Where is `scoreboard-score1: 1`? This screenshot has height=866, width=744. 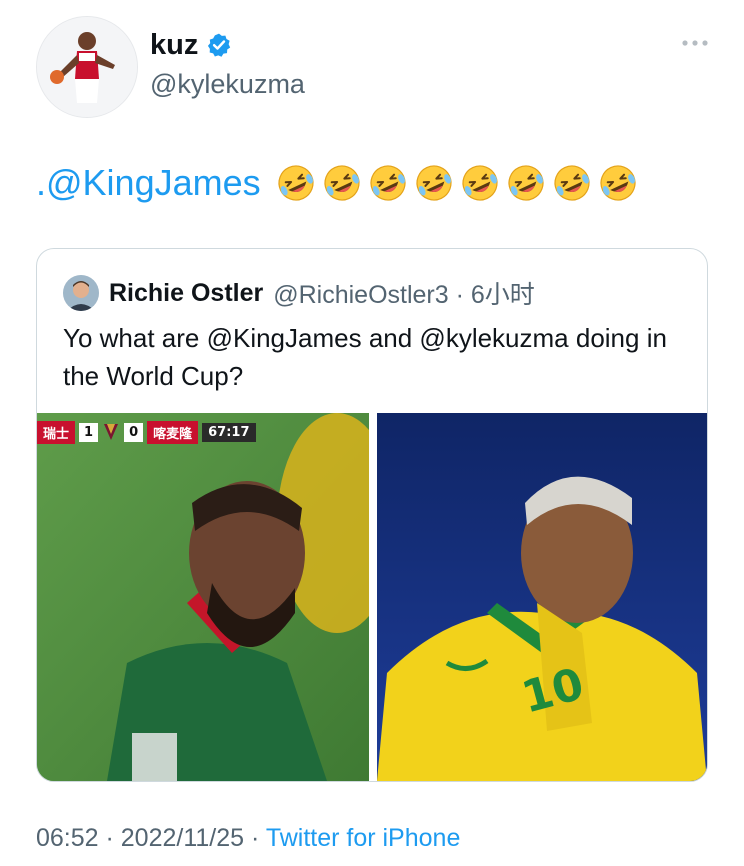
scoreboard-score1: 1 is located at coordinates (89, 432).